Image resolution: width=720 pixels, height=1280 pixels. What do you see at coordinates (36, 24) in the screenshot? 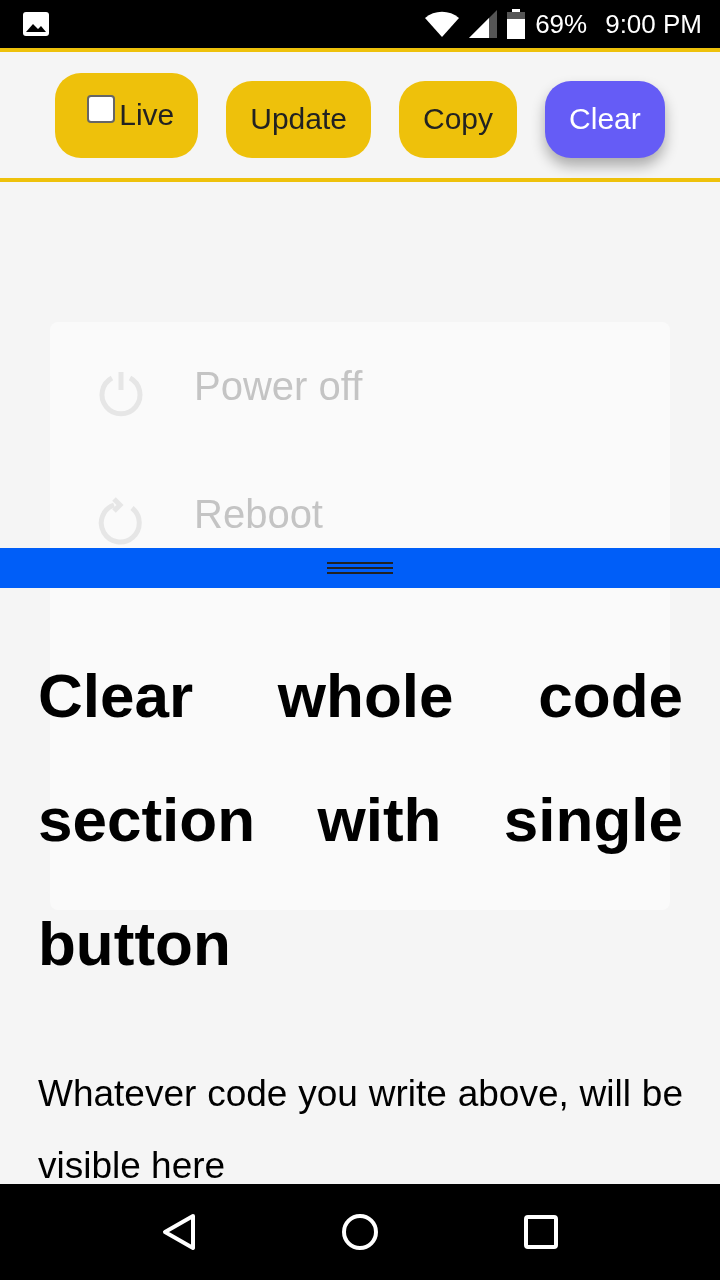
I see `image-icon` at bounding box center [36, 24].